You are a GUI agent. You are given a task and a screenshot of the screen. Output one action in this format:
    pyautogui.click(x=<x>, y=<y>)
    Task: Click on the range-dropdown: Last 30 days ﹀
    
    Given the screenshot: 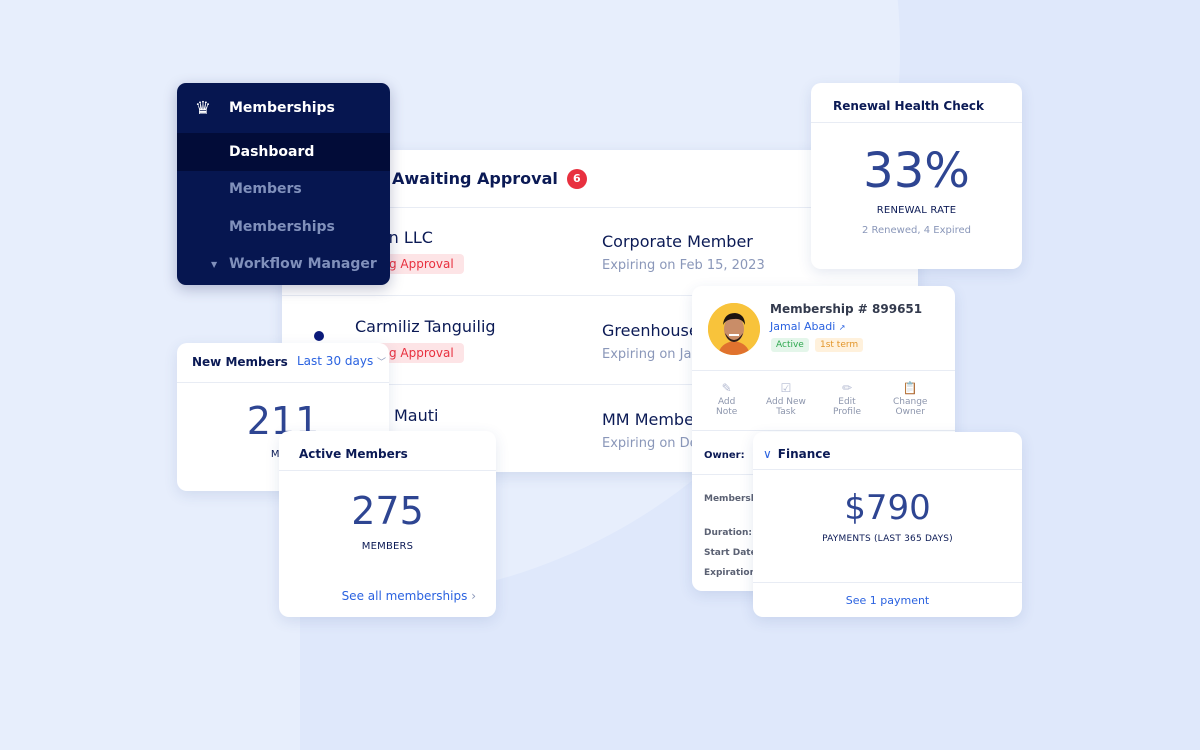 What is the action you would take?
    pyautogui.click(x=341, y=361)
    